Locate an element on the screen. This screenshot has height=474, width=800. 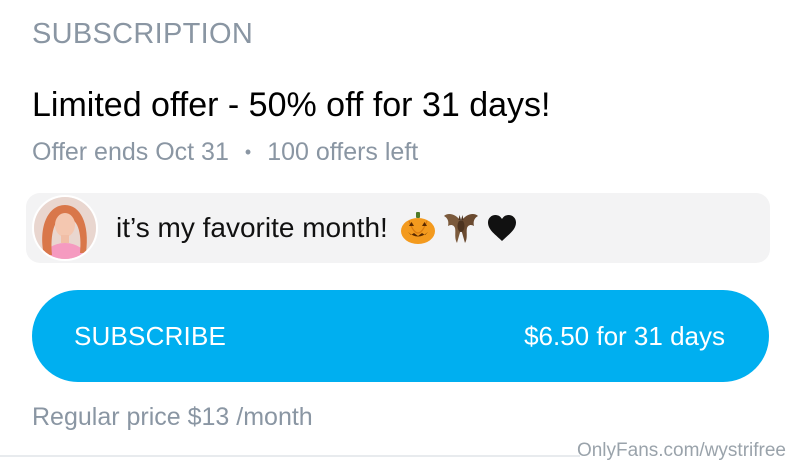
bat-icon is located at coordinates (461, 228).